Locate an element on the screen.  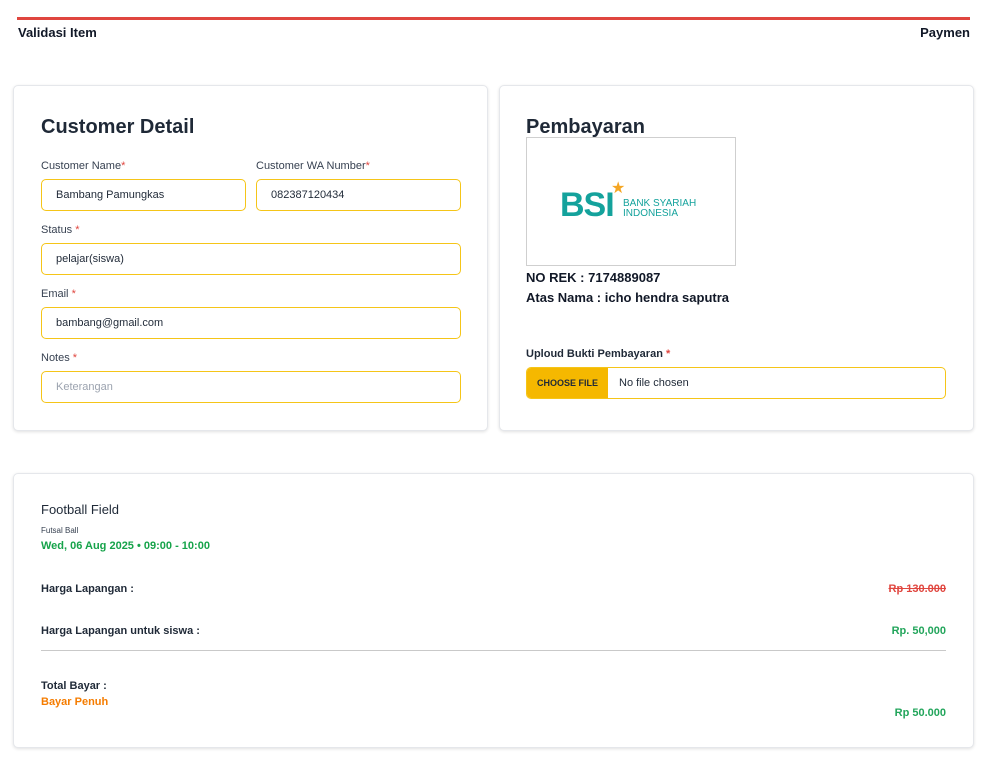
customer-detail-title: Customer Detail is located at coordinates (118, 127).